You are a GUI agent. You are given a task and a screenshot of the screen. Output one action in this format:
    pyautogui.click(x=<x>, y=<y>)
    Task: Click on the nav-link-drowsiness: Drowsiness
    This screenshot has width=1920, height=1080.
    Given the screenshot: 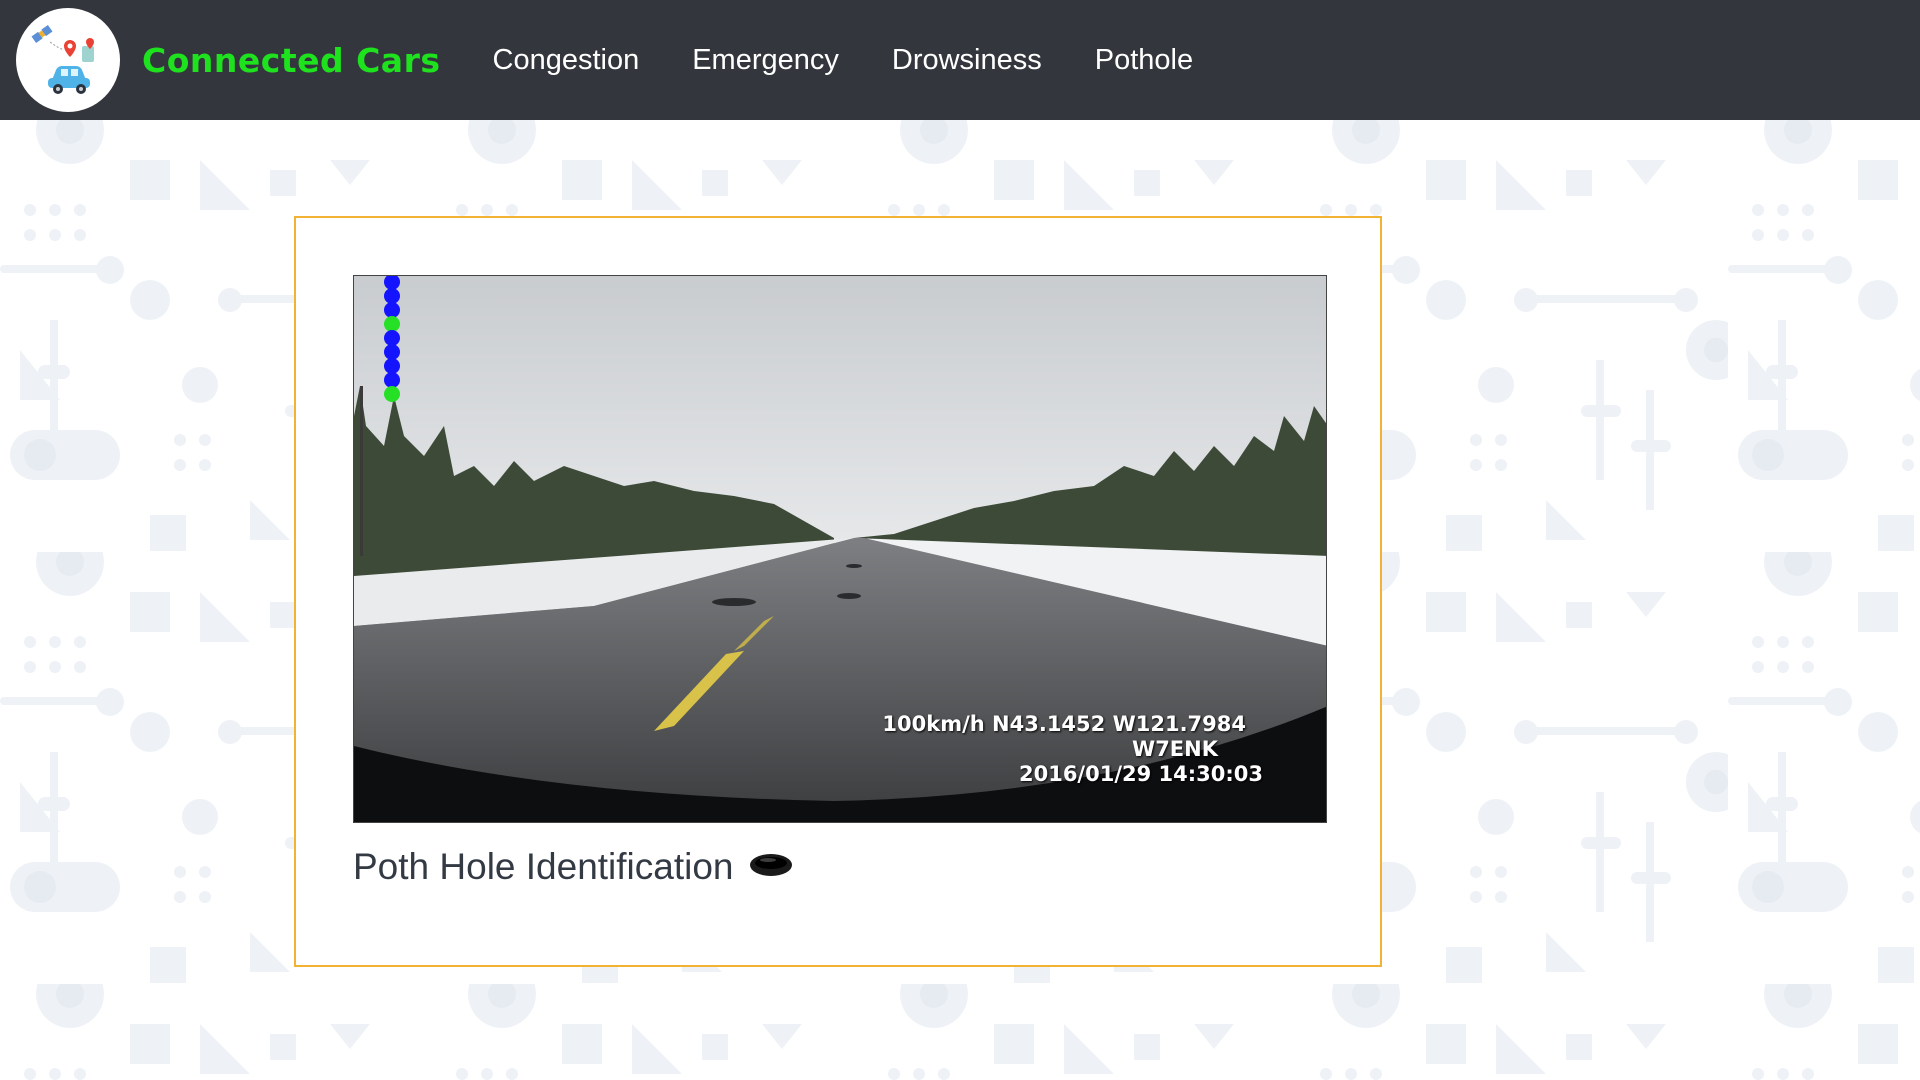 What is the action you would take?
    pyautogui.click(x=967, y=60)
    